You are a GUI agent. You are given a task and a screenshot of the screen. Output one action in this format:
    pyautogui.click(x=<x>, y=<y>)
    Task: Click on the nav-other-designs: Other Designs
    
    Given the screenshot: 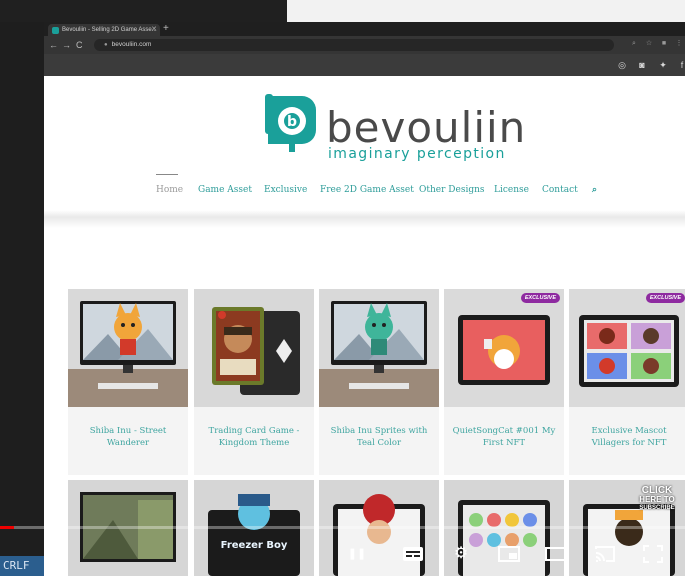 What is the action you would take?
    pyautogui.click(x=452, y=190)
    